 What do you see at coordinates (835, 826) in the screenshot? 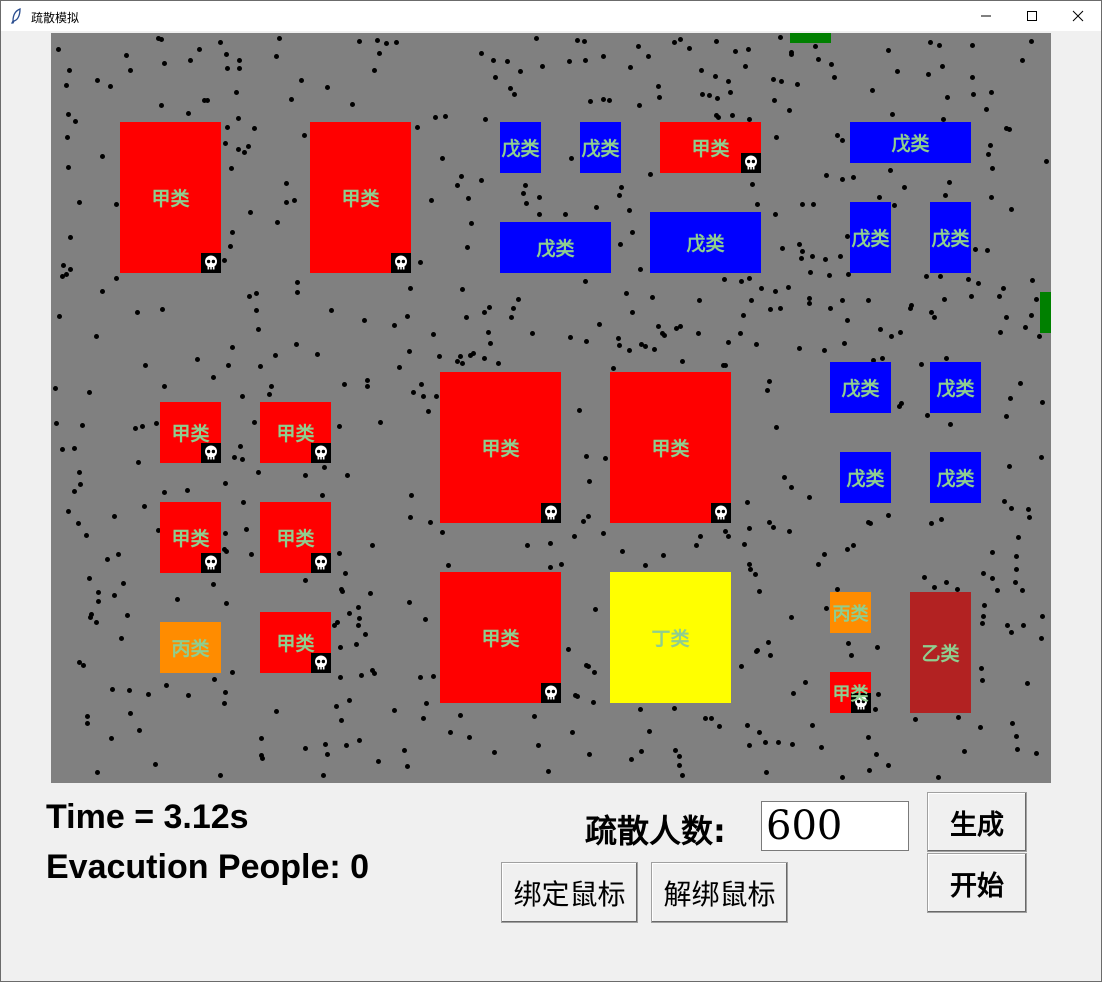
I see `evacuee-count-input: 600` at bounding box center [835, 826].